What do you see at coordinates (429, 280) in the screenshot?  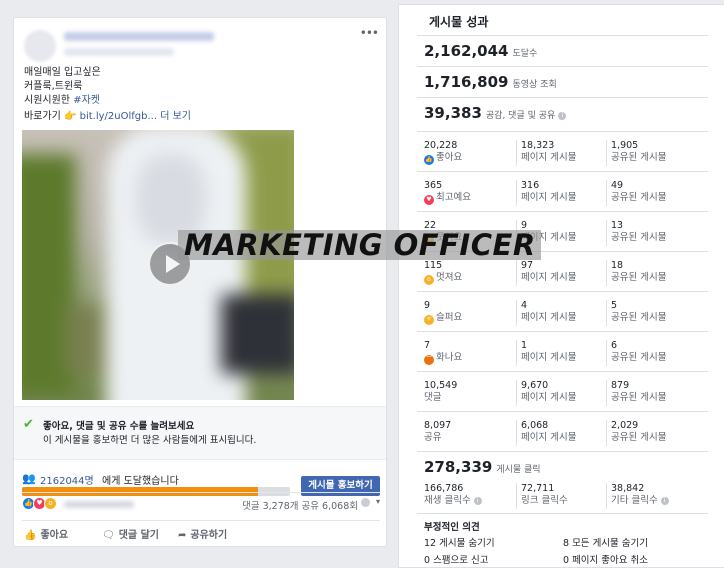 I see `wow-icon: o` at bounding box center [429, 280].